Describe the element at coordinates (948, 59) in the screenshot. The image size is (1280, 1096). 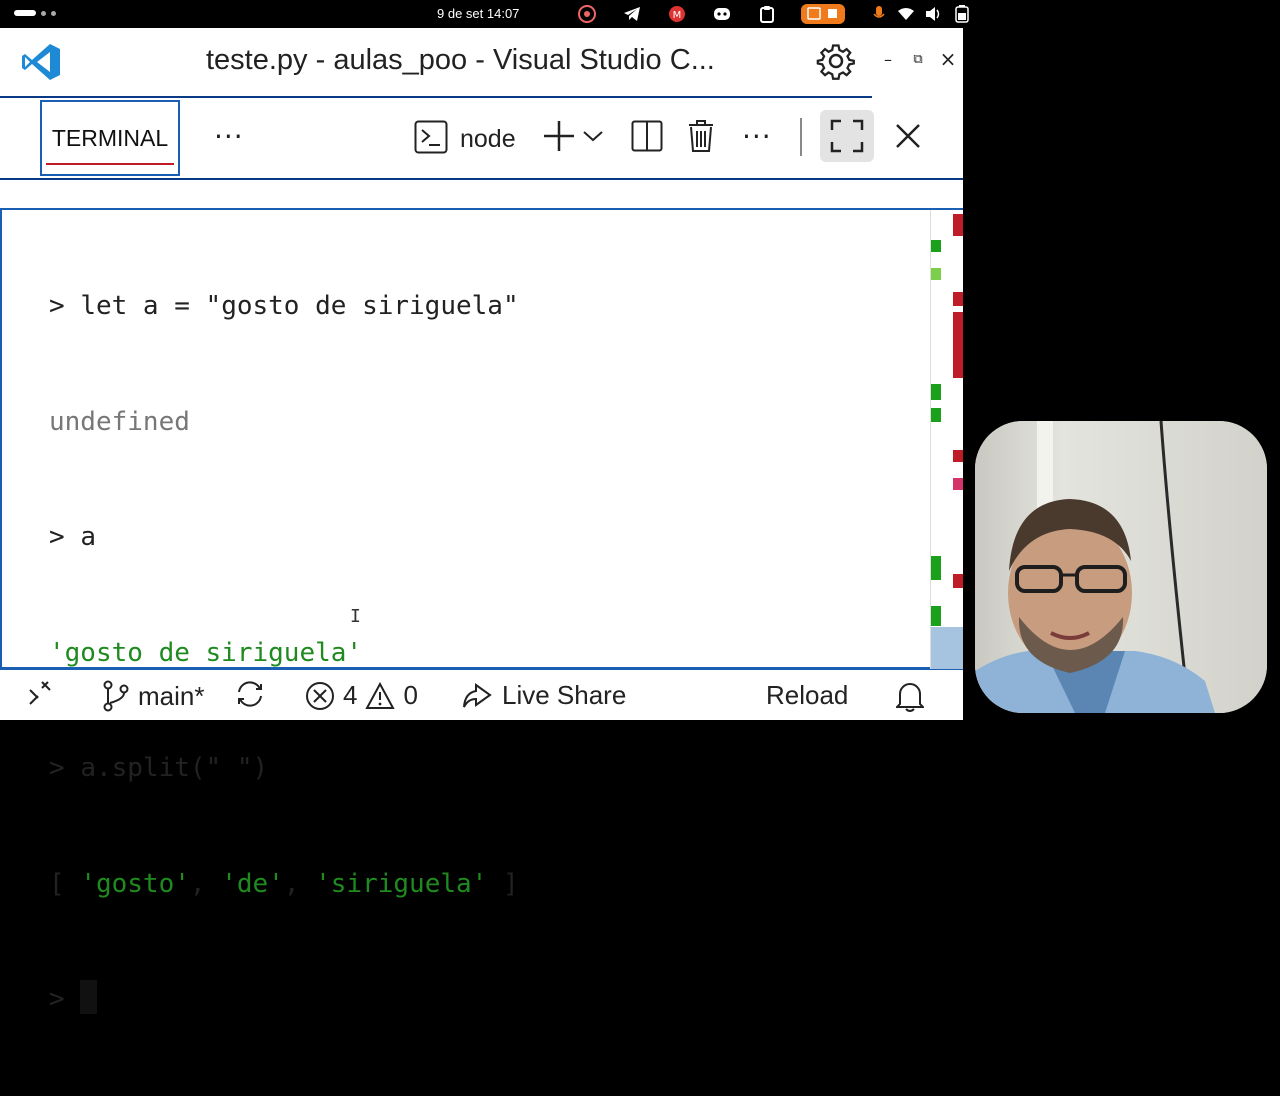
I see `close-window-button: ×` at that location.